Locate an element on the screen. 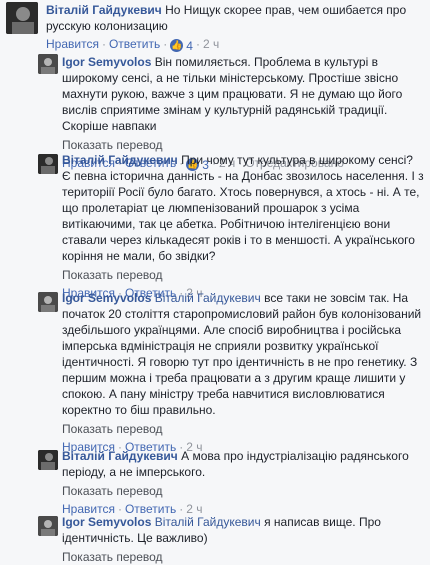 Image resolution: width=430 pixels, height=565 pixels. timestamp: 2 ч is located at coordinates (211, 44).